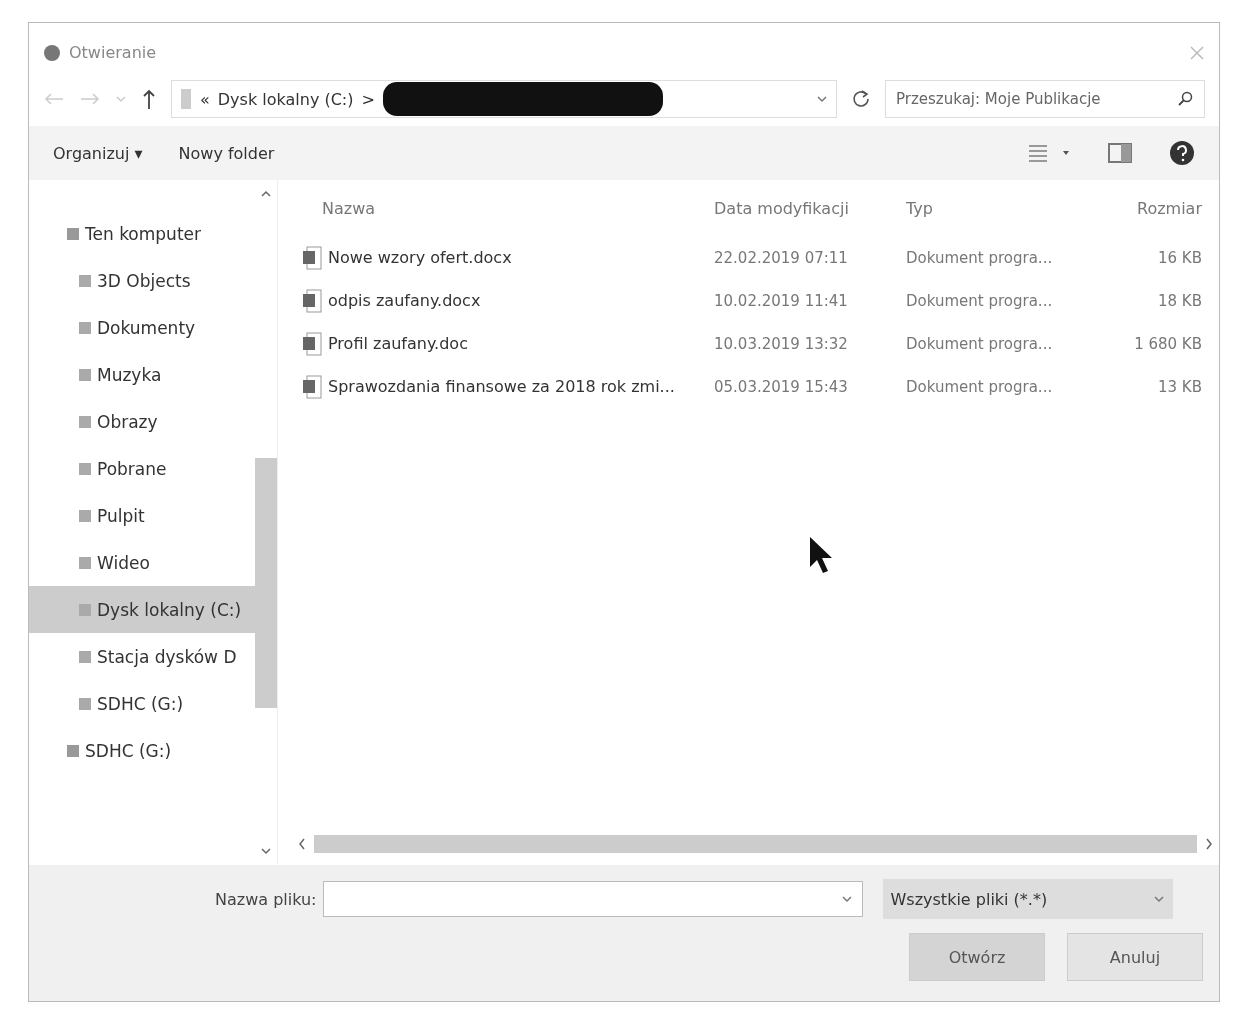 The height and width of the screenshot is (1024, 1250). I want to click on up-arrow-icon, so click(149, 99).